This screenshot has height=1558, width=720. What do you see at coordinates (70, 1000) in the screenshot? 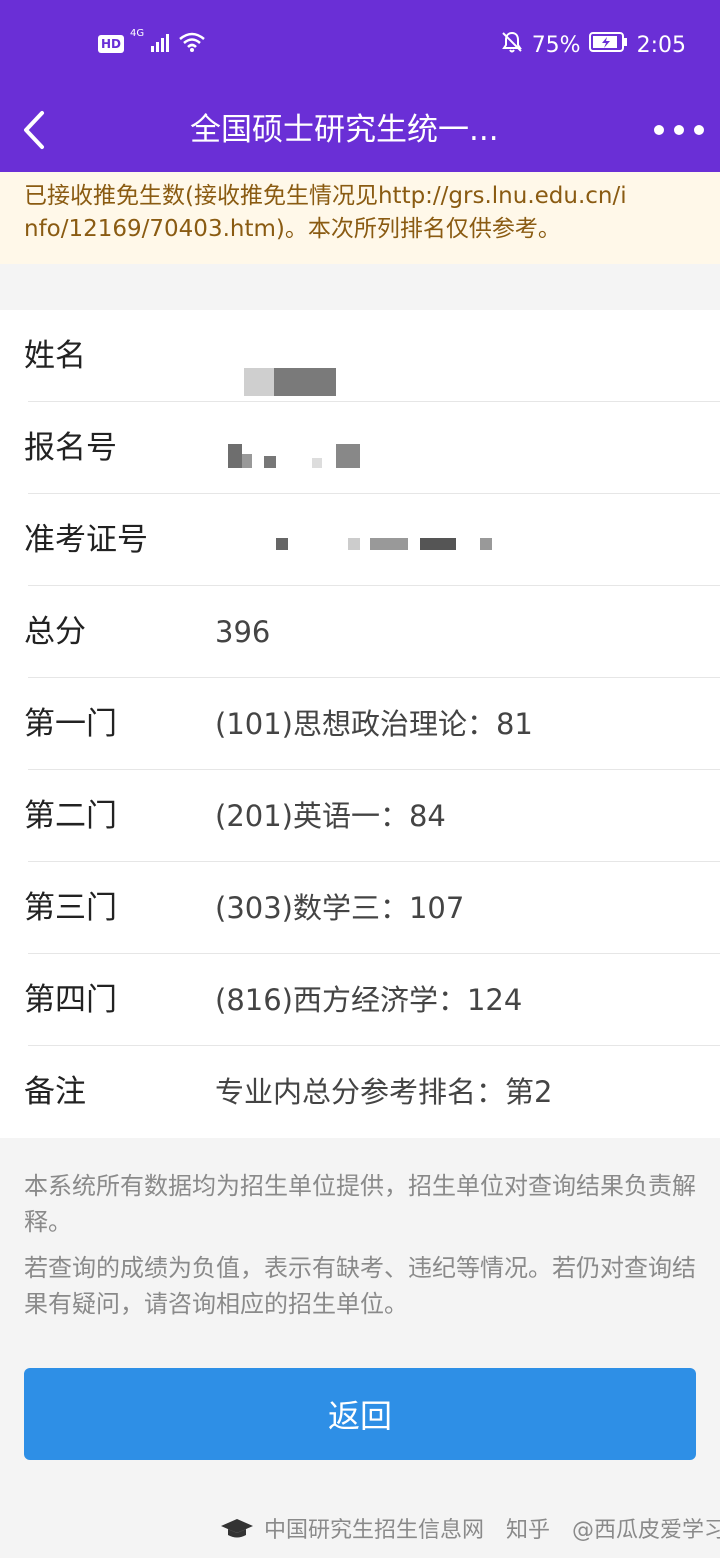
I see `subject-4-label: 第四门` at bounding box center [70, 1000].